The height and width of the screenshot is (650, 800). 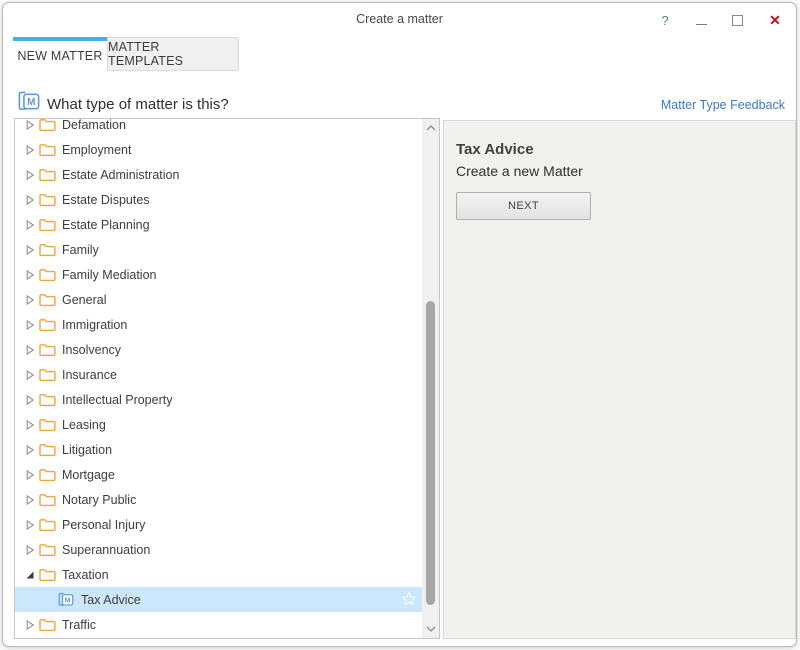 I want to click on tab-matter-templates: MATTER TEMPLATES, so click(x=173, y=54).